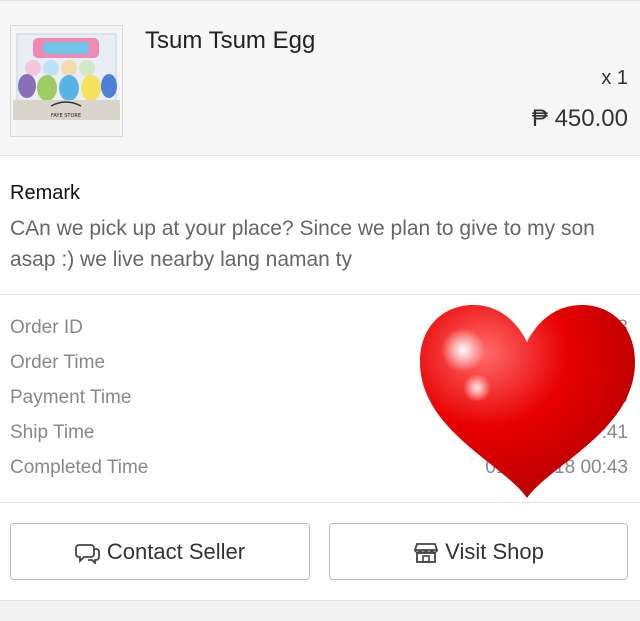  What do you see at coordinates (426, 552) in the screenshot?
I see `shop-icon` at bounding box center [426, 552].